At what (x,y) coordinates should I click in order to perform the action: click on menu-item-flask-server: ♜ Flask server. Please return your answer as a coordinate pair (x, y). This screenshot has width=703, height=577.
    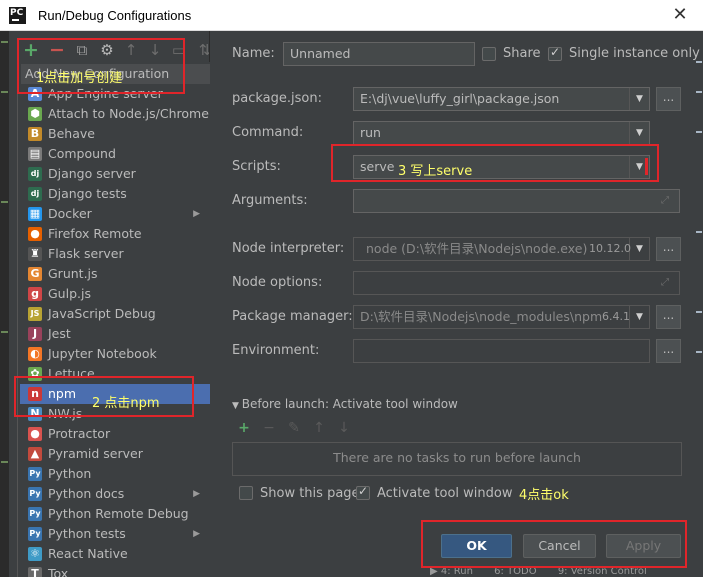
    Looking at the image, I should click on (115, 254).